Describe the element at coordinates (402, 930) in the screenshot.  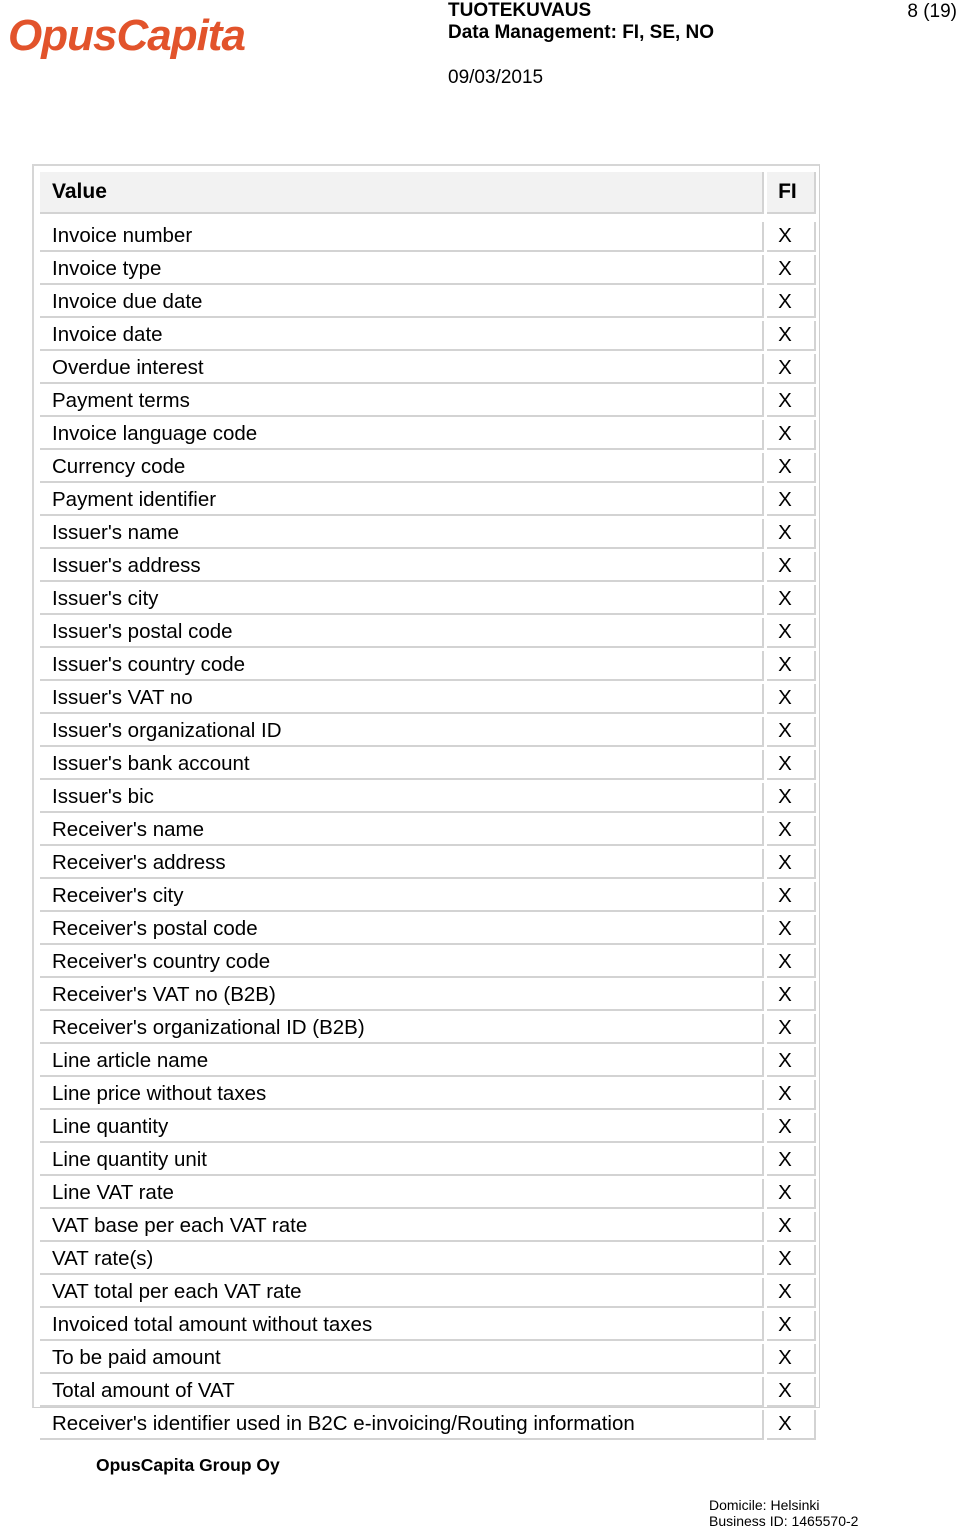
I see `cell-value: Receiver's postal code` at that location.